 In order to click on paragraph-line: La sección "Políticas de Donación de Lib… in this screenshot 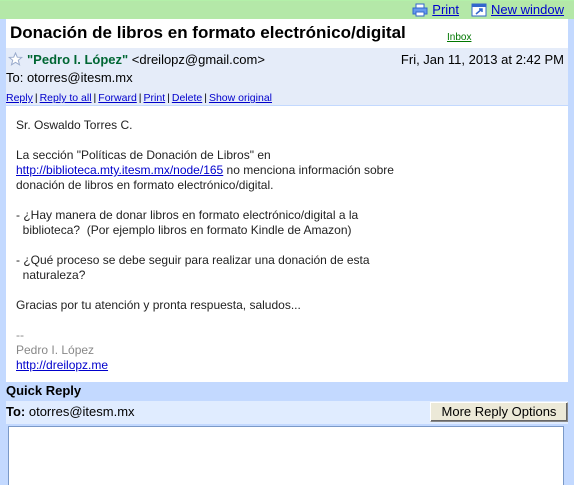, I will do `click(143, 155)`.